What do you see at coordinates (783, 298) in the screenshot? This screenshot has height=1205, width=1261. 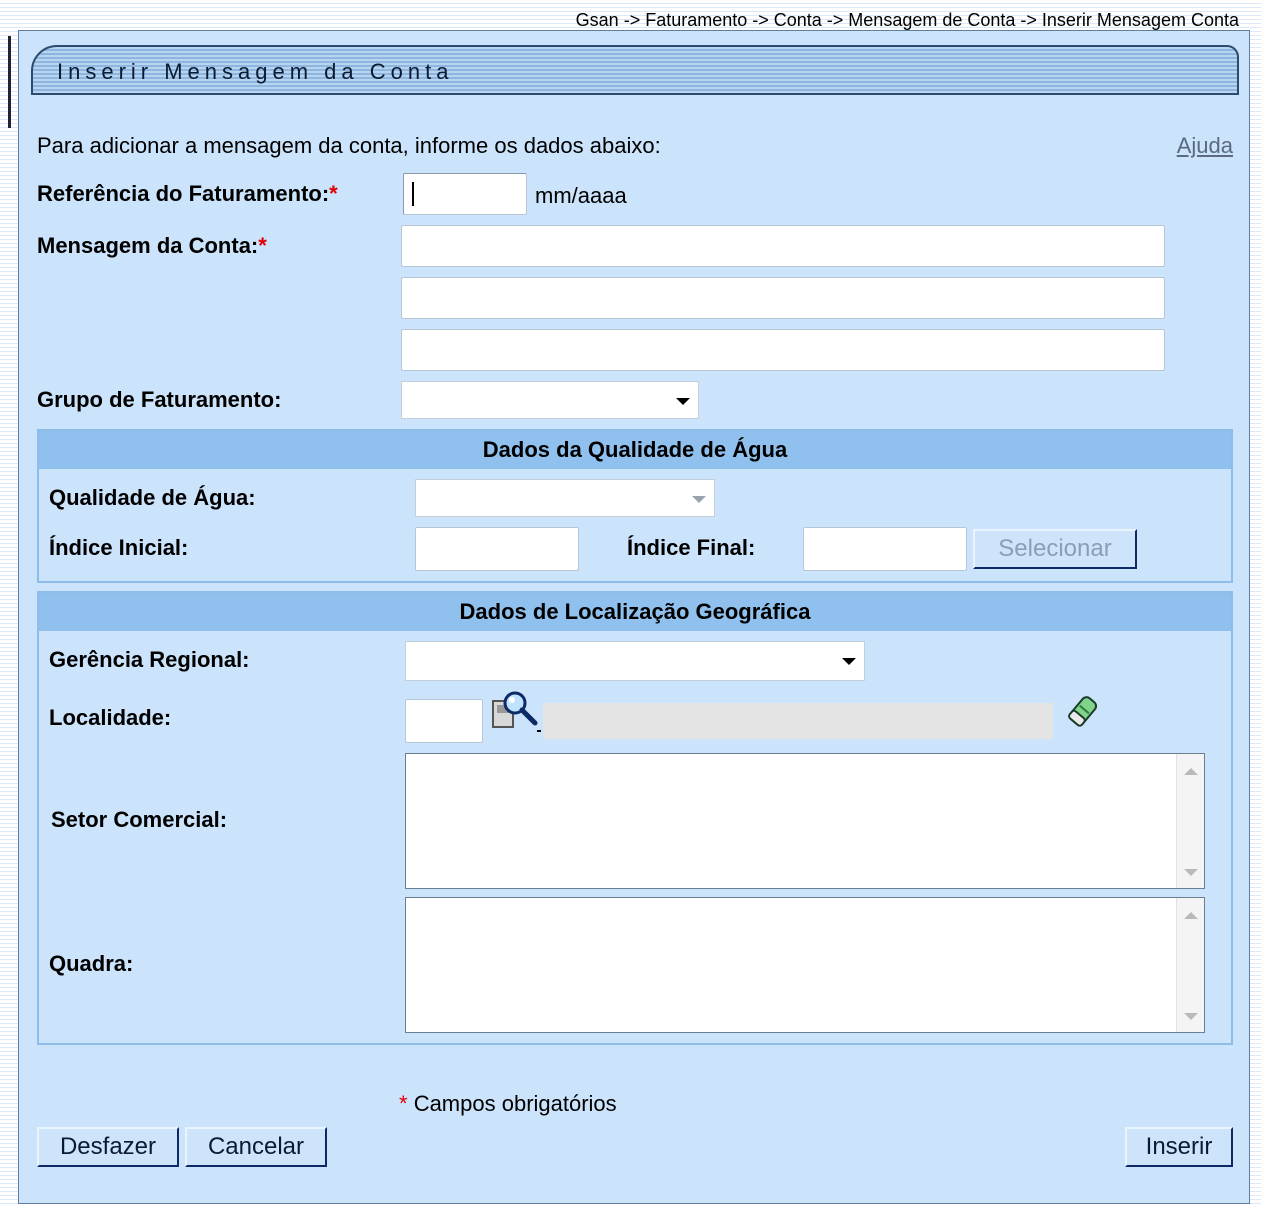 I see `mensagem-line2-input` at bounding box center [783, 298].